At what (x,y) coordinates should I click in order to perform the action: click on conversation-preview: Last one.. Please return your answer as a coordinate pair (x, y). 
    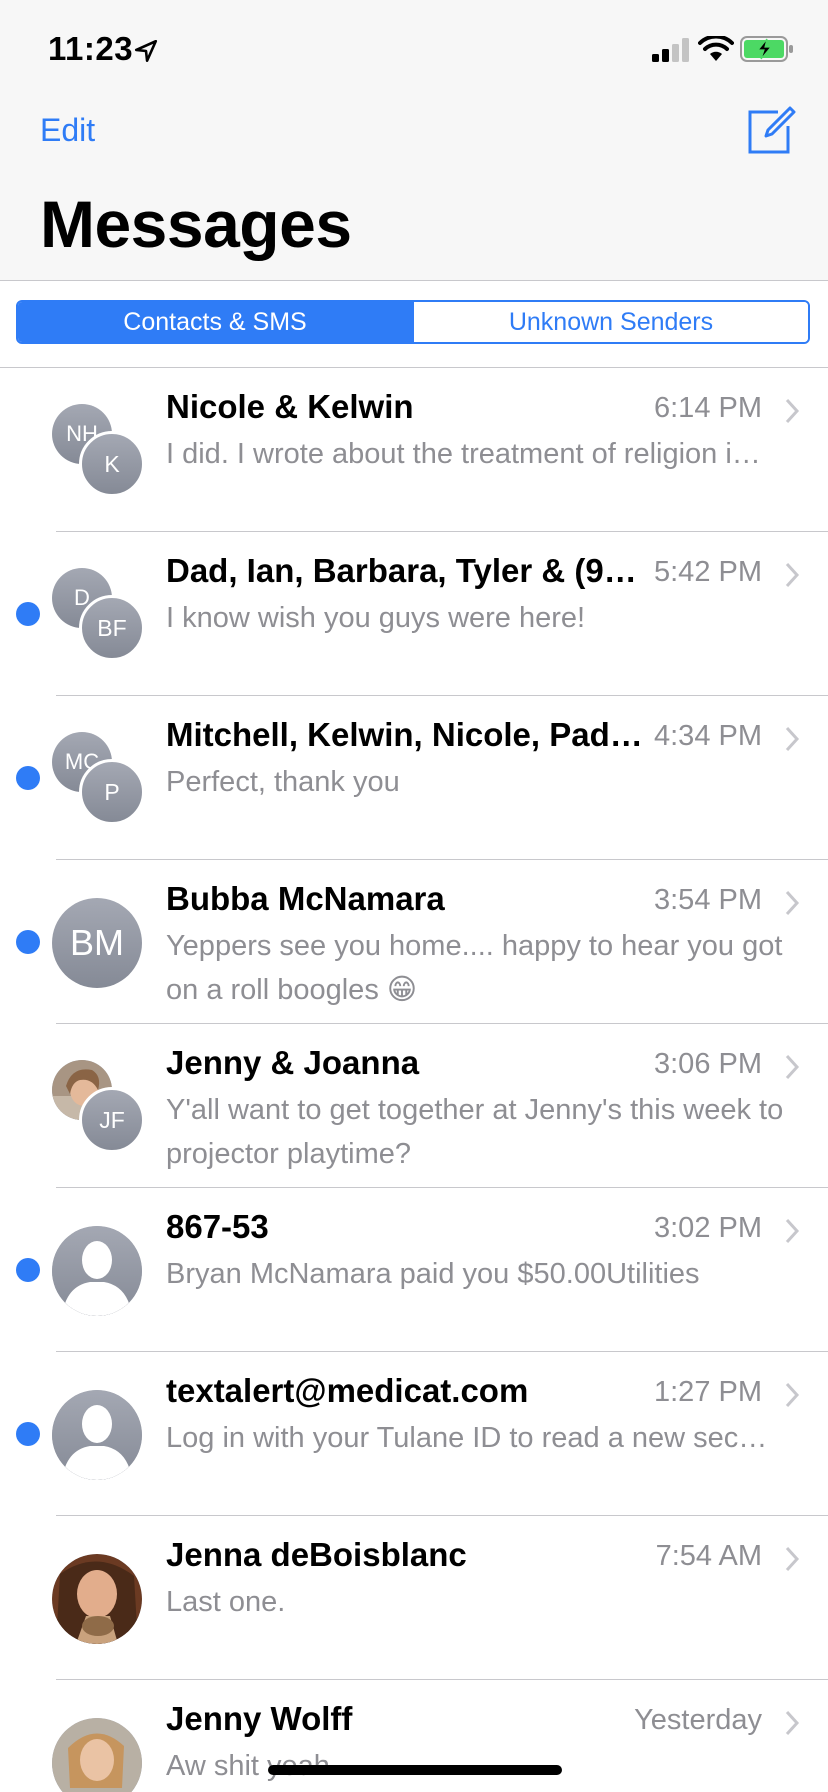
    Looking at the image, I should click on (226, 1602).